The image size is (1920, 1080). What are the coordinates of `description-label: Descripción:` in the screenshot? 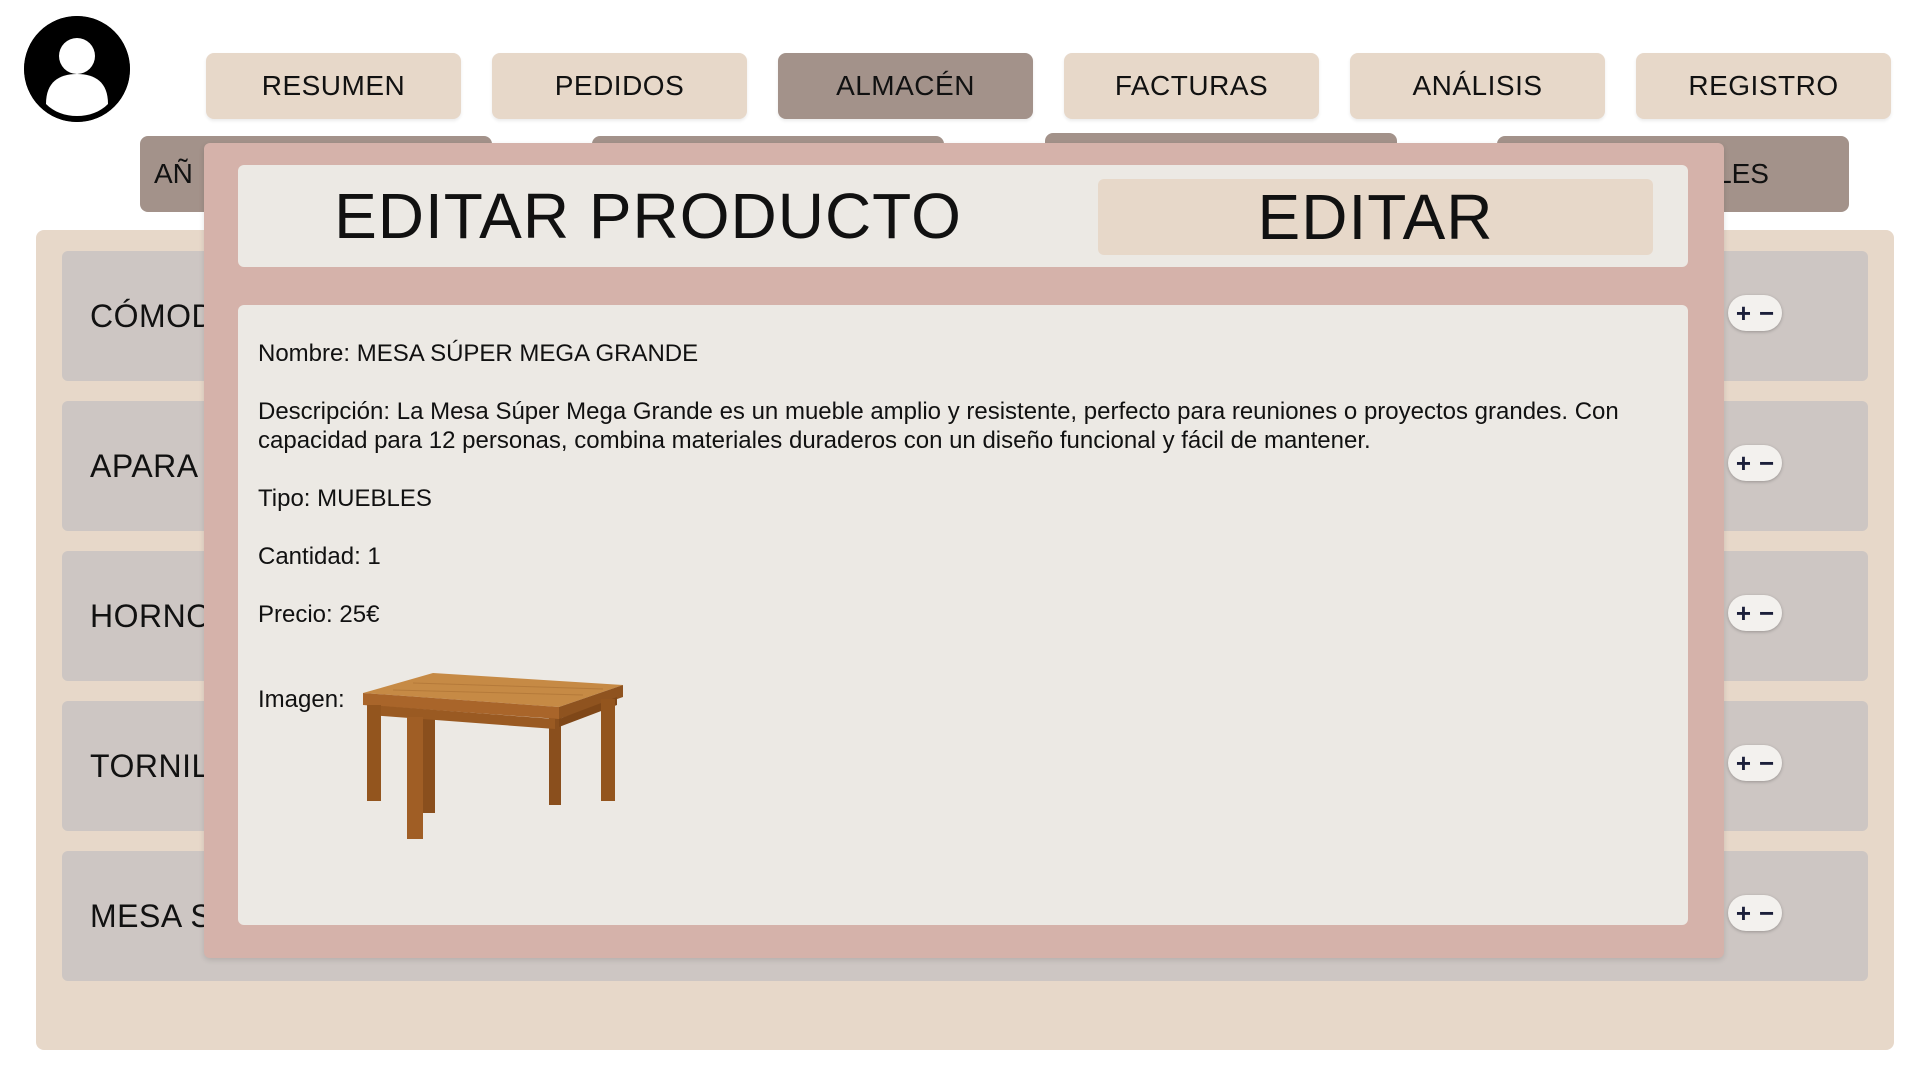 It's located at (324, 411).